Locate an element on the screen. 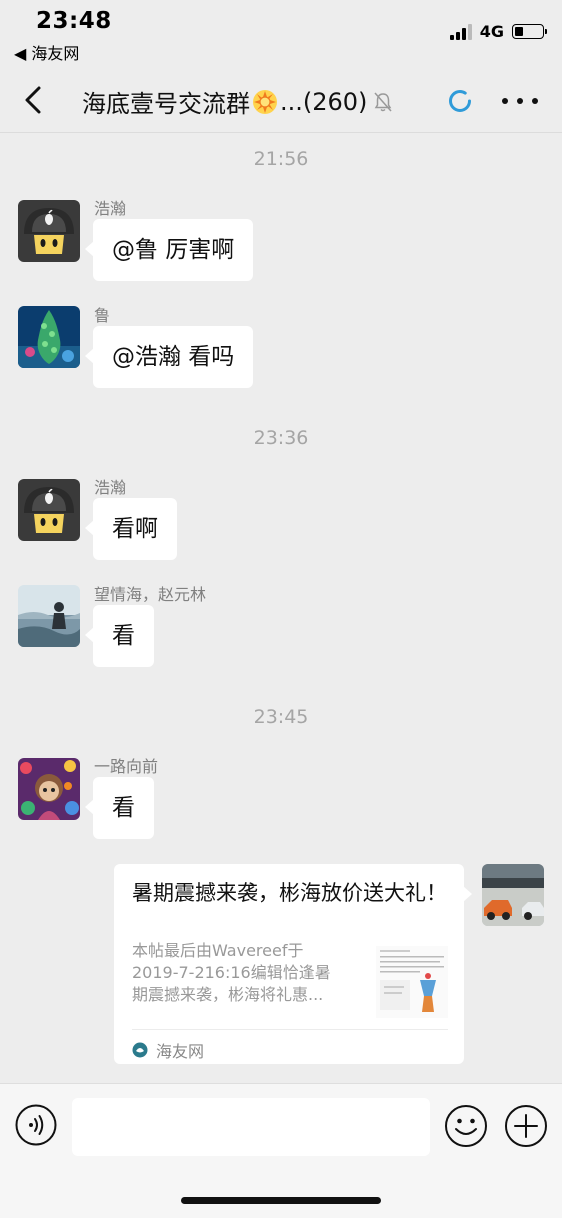 The width and height of the screenshot is (562, 1218). plus-icon is located at coordinates (526, 1126).